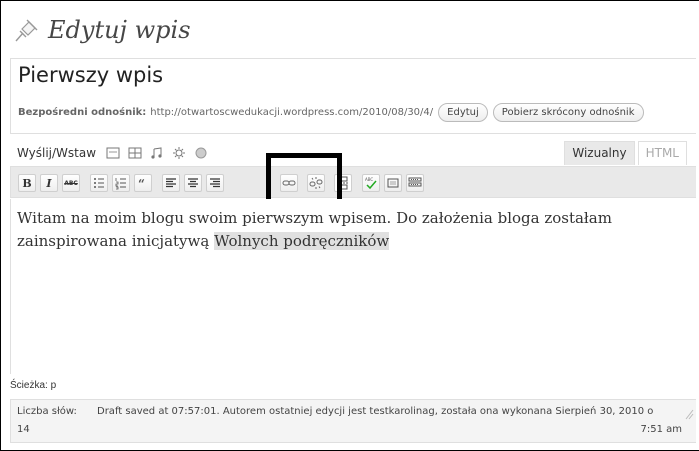 Image resolution: width=699 pixels, height=451 pixels. Describe the element at coordinates (171, 183) in the screenshot. I see `align-left-icon` at that location.